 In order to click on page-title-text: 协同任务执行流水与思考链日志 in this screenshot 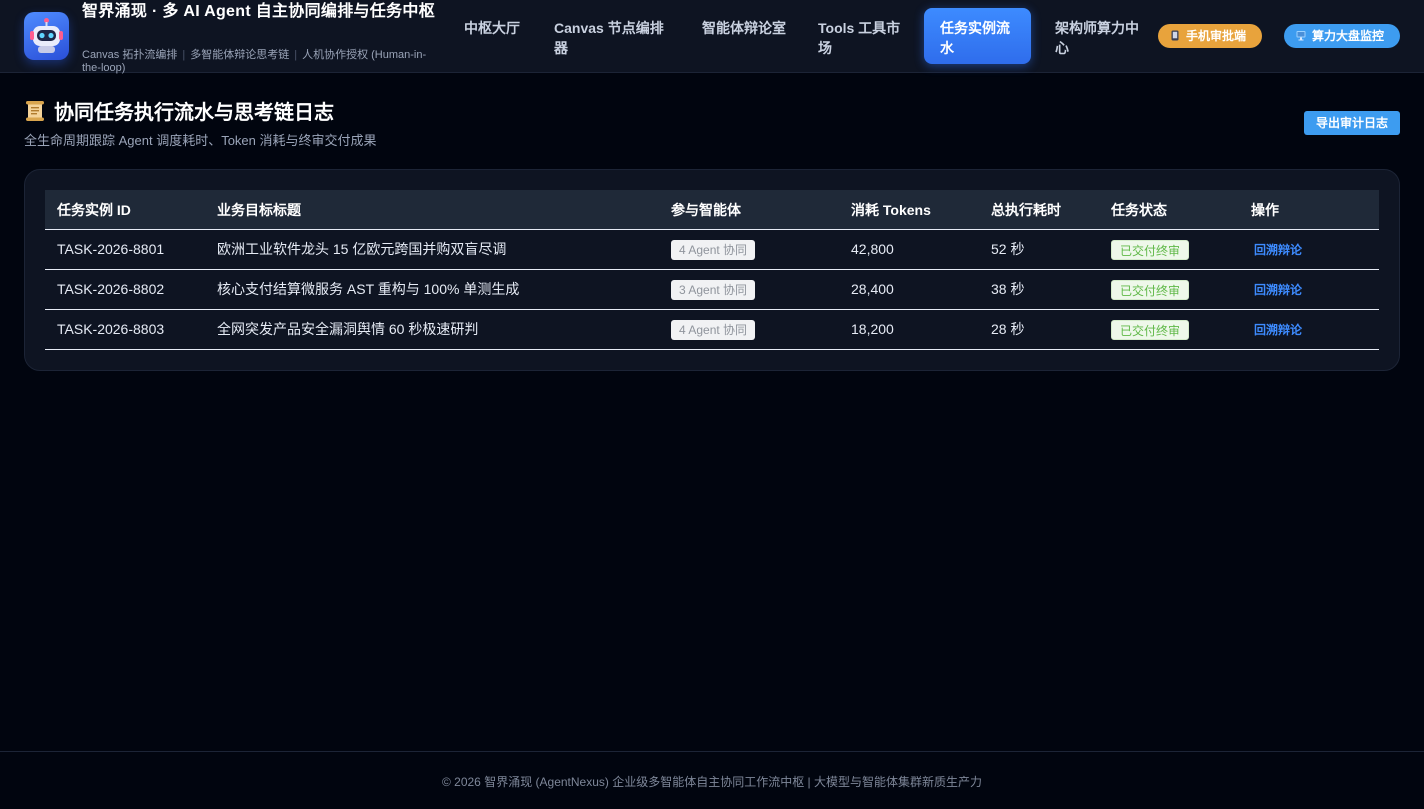, I will do `click(194, 113)`.